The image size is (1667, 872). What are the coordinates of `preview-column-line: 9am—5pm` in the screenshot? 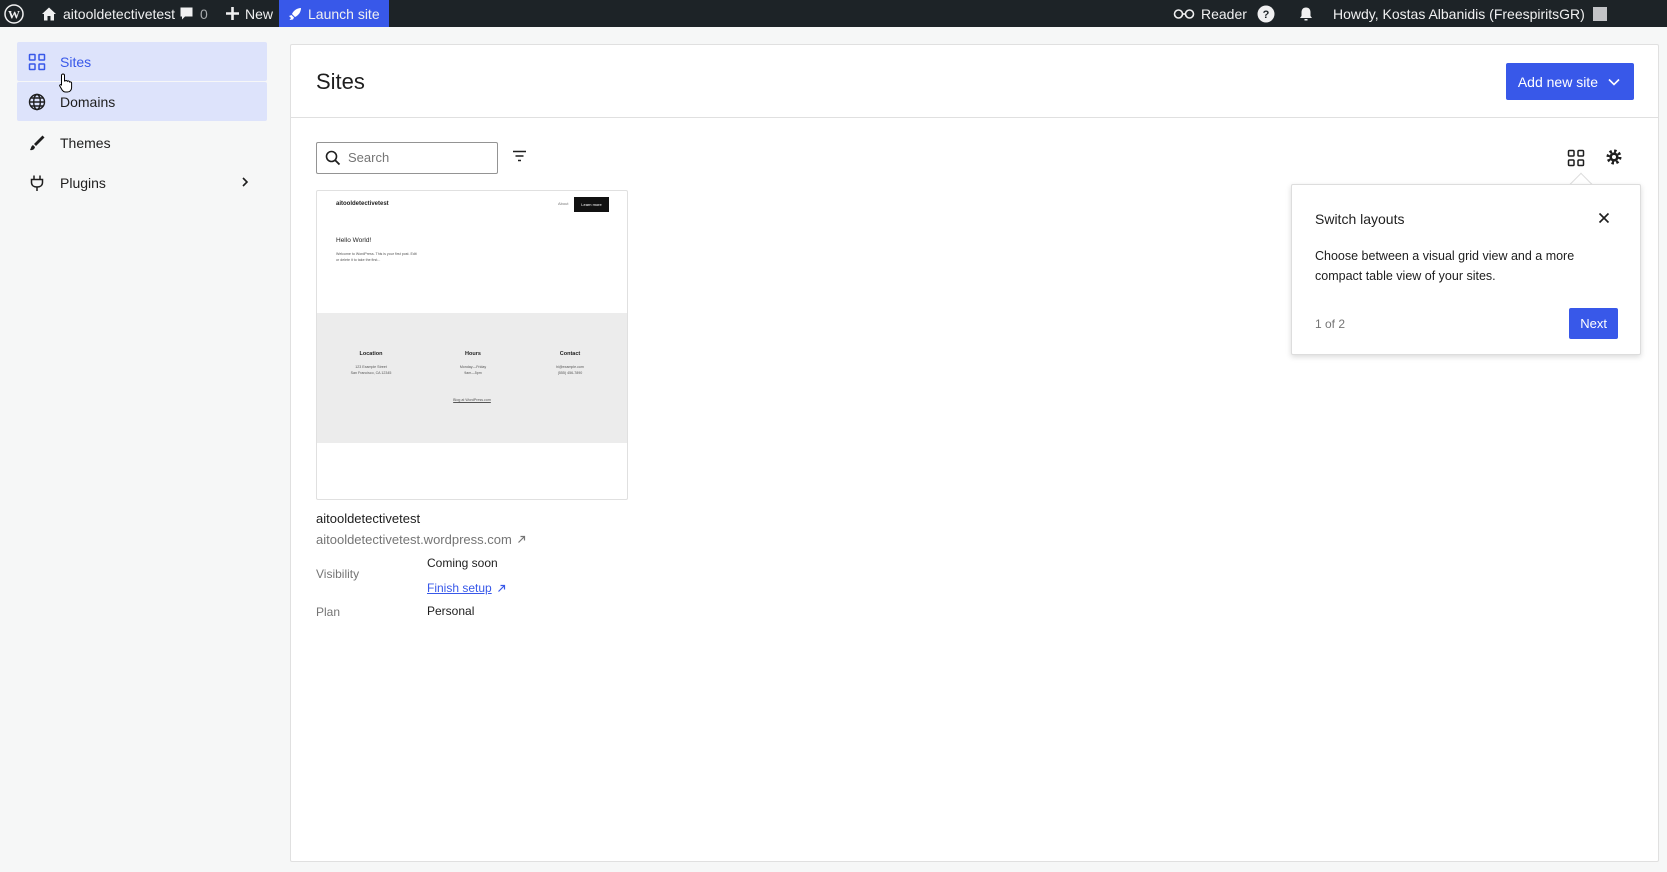 It's located at (473, 373).